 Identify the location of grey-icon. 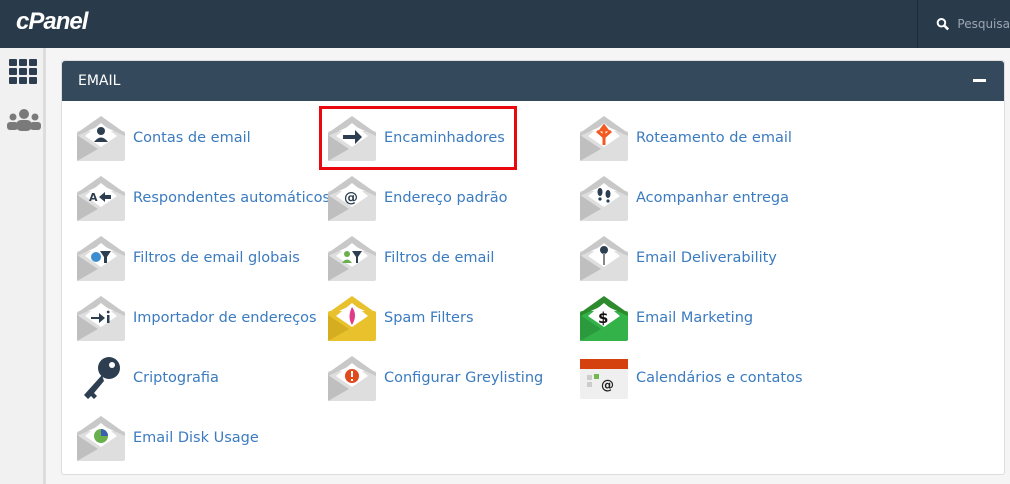
(352, 378).